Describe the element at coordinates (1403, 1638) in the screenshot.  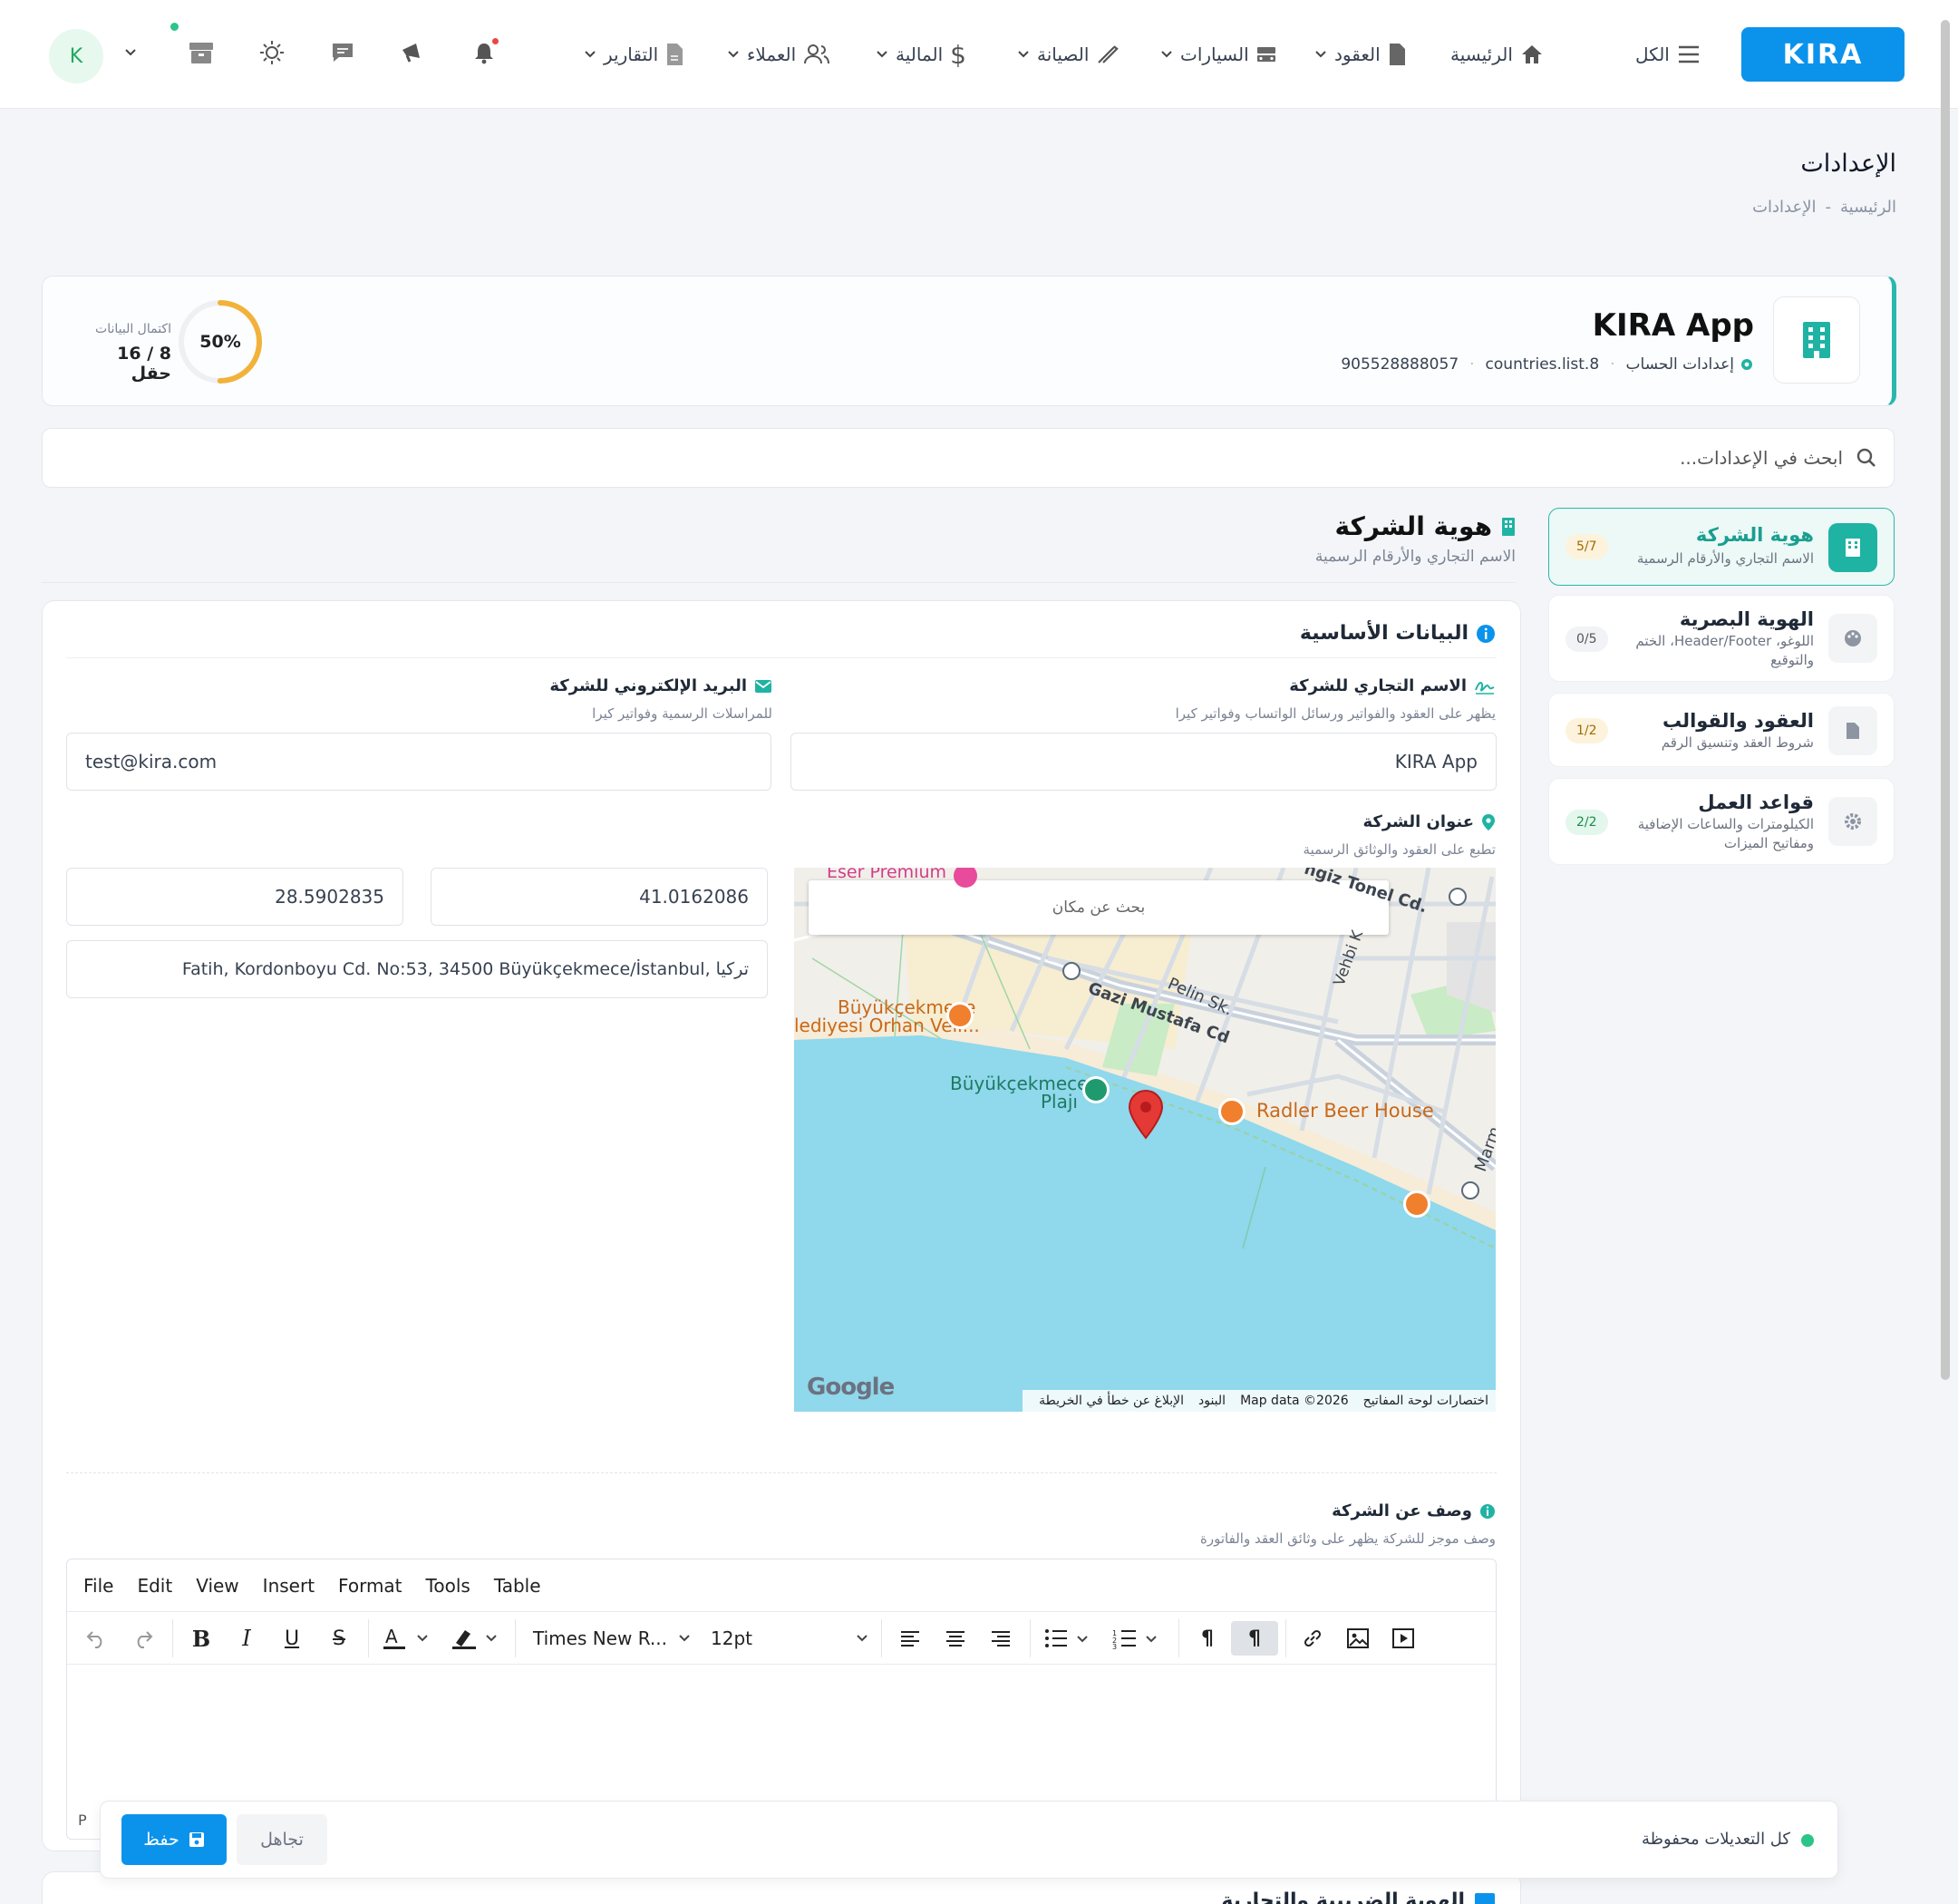
I see `media-icon` at that location.